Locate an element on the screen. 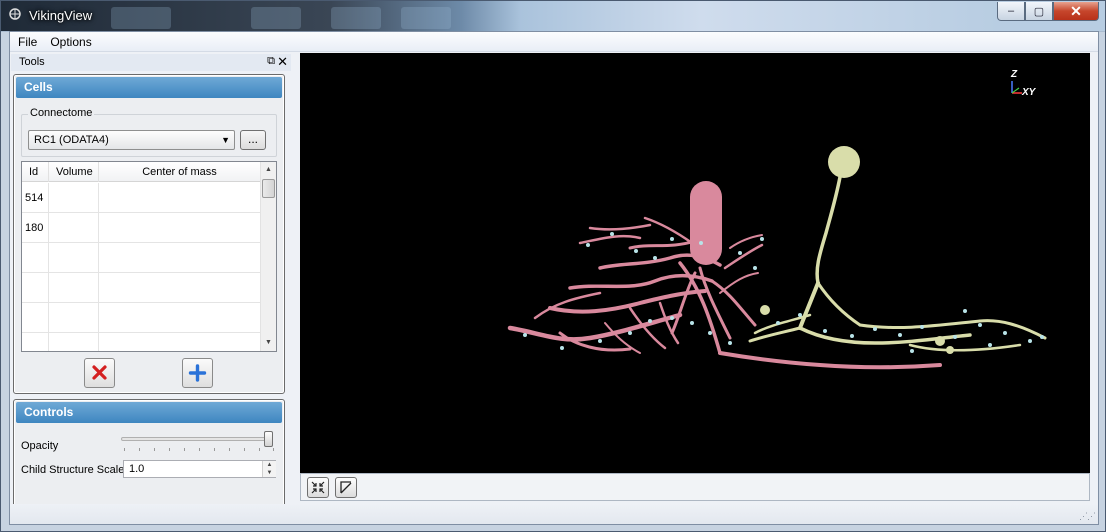  table-scrollbar: ▲ ▼ is located at coordinates (268, 256).